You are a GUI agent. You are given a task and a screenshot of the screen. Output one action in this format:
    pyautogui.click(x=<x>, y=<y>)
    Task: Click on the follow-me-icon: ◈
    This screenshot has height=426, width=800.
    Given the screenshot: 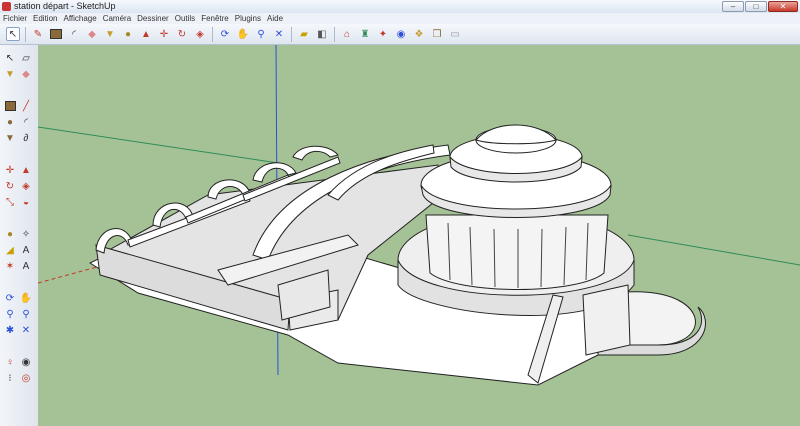 What is the action you would take?
    pyautogui.click(x=26, y=186)
    